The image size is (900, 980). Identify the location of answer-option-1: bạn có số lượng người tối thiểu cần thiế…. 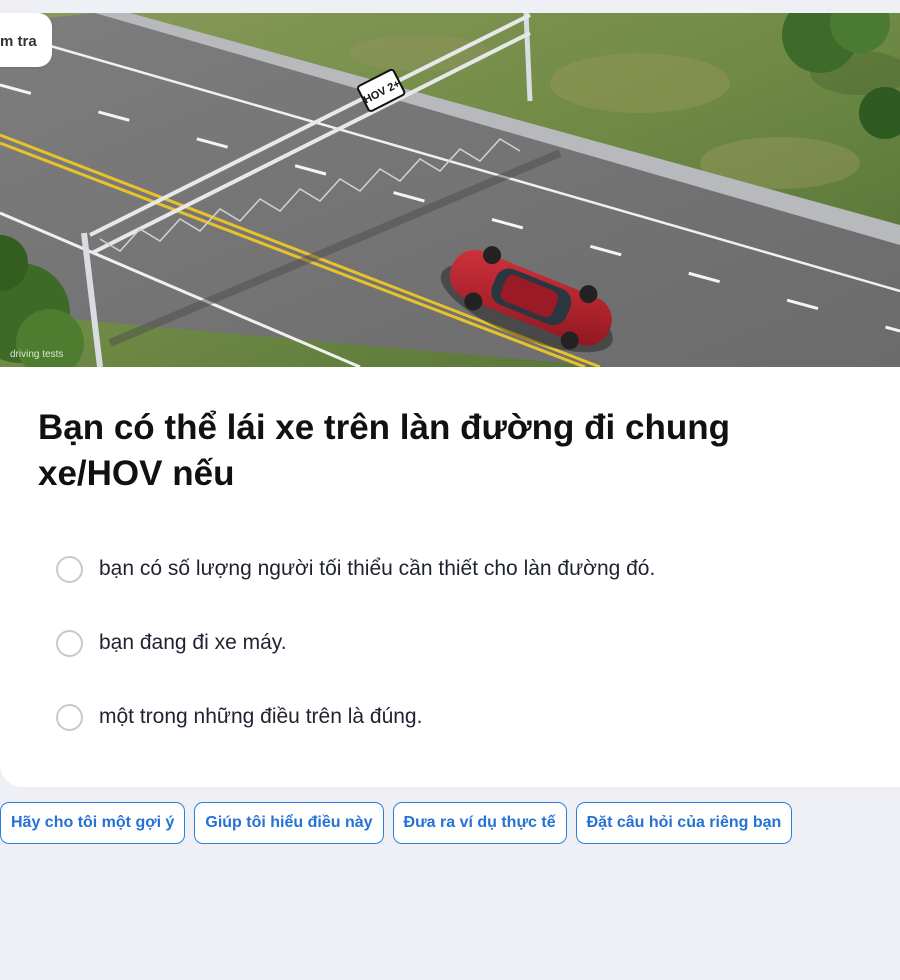
(355, 569).